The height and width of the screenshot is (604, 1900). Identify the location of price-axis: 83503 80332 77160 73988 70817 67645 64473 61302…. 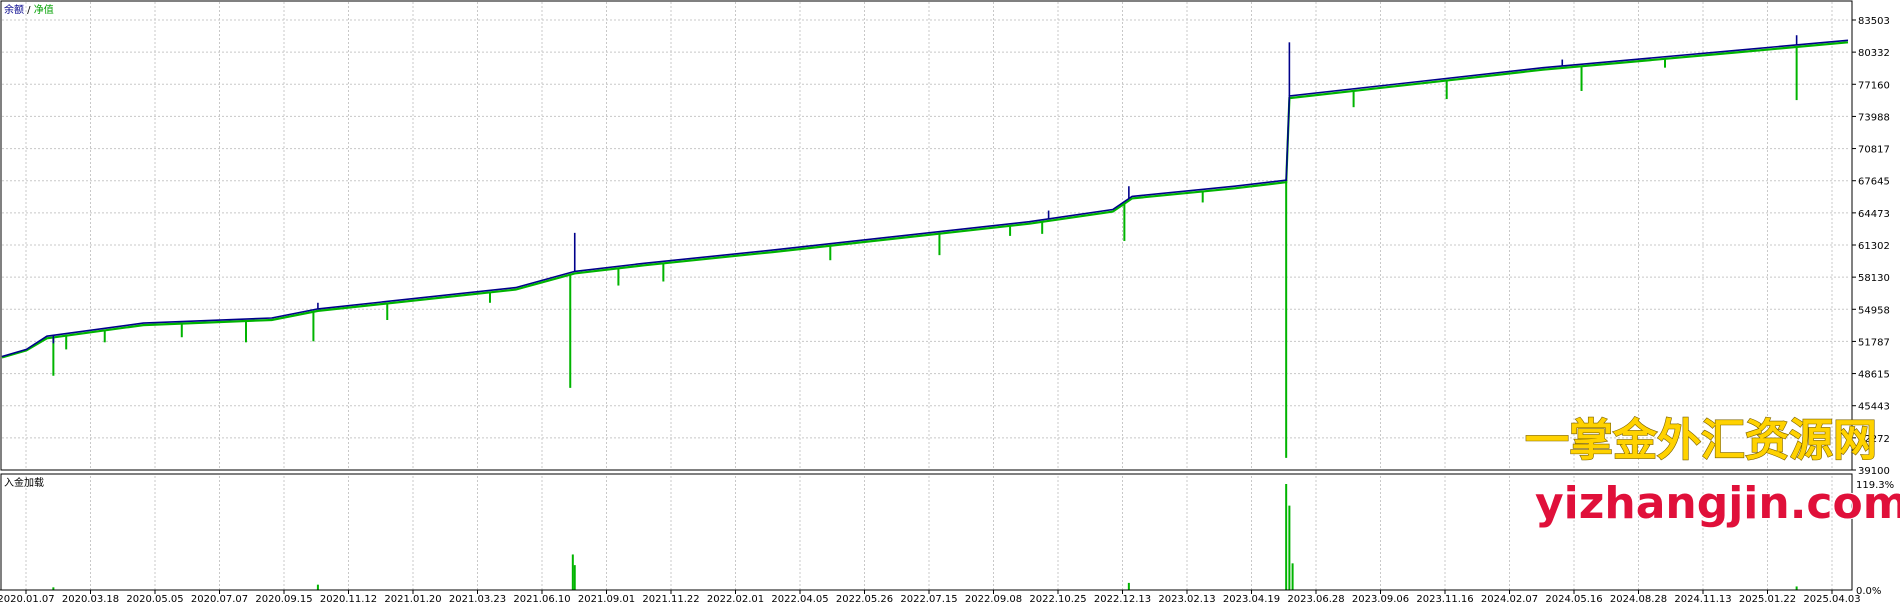
(1871, 246).